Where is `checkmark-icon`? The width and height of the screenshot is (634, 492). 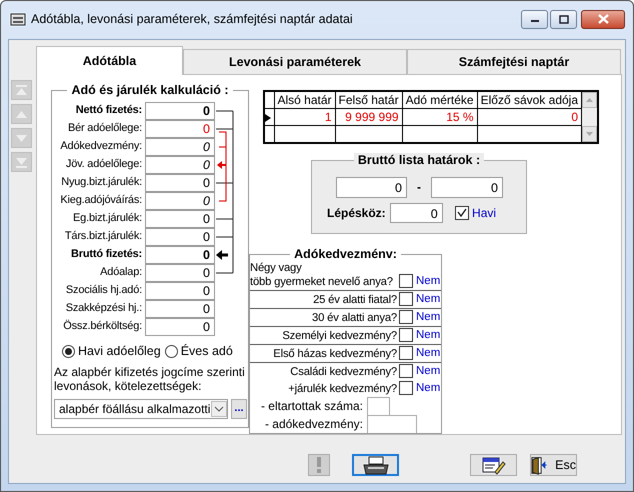 checkmark-icon is located at coordinates (461, 213).